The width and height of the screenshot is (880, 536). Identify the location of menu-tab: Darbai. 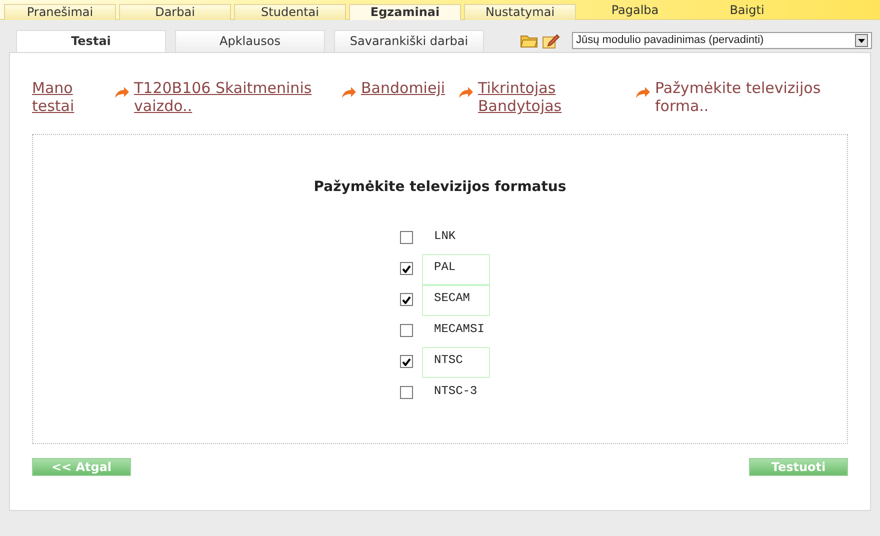
(175, 12).